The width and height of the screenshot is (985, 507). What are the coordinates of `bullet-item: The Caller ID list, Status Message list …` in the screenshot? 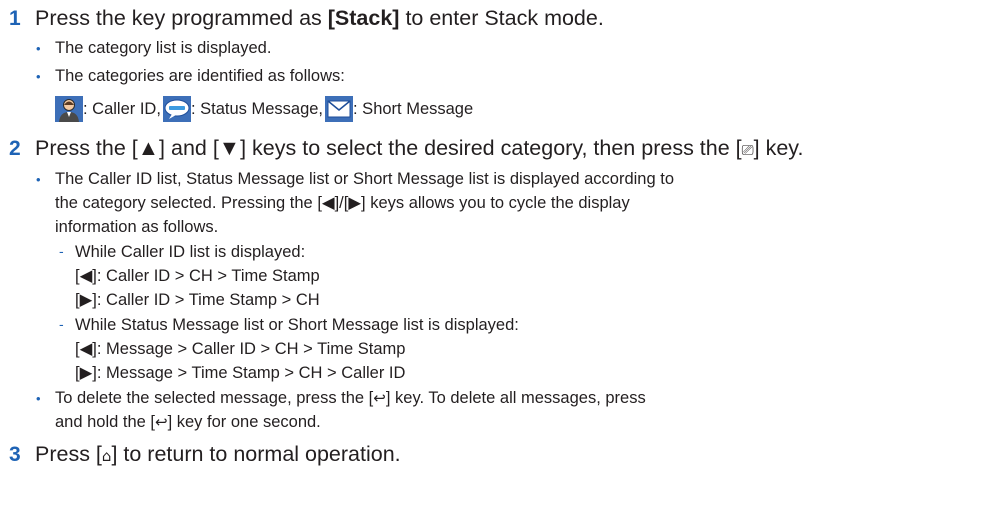 It's located at (355, 179).